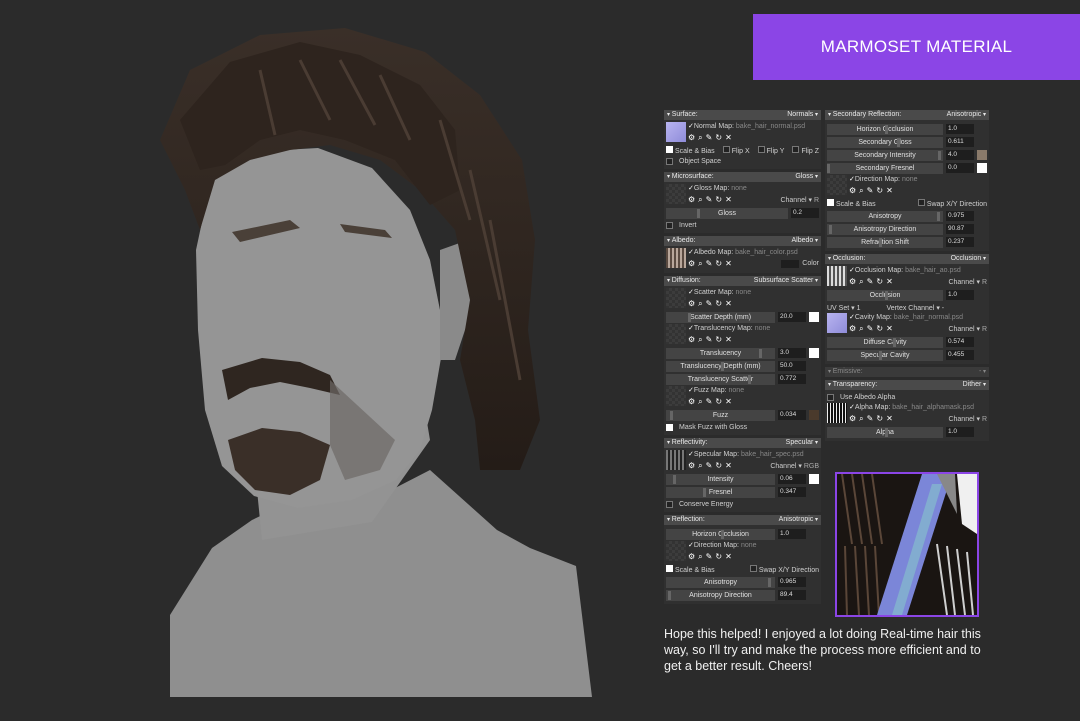 Image resolution: width=1080 pixels, height=721 pixels. I want to click on mode-dropdown: Albedo, so click(805, 241).